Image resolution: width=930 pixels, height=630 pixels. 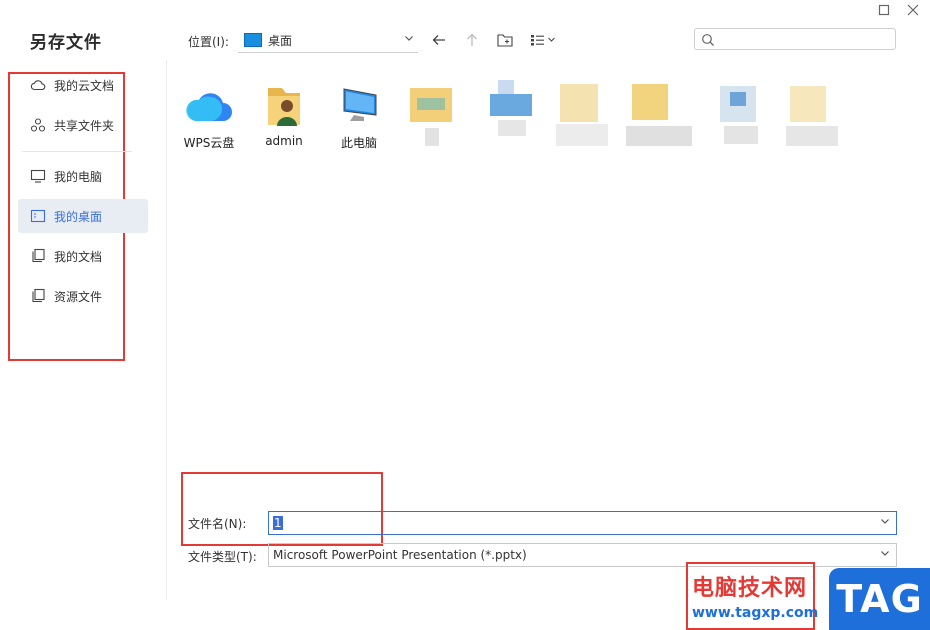 What do you see at coordinates (78, 216) in the screenshot?
I see `sidebar-item-label: 我的桌面` at bounding box center [78, 216].